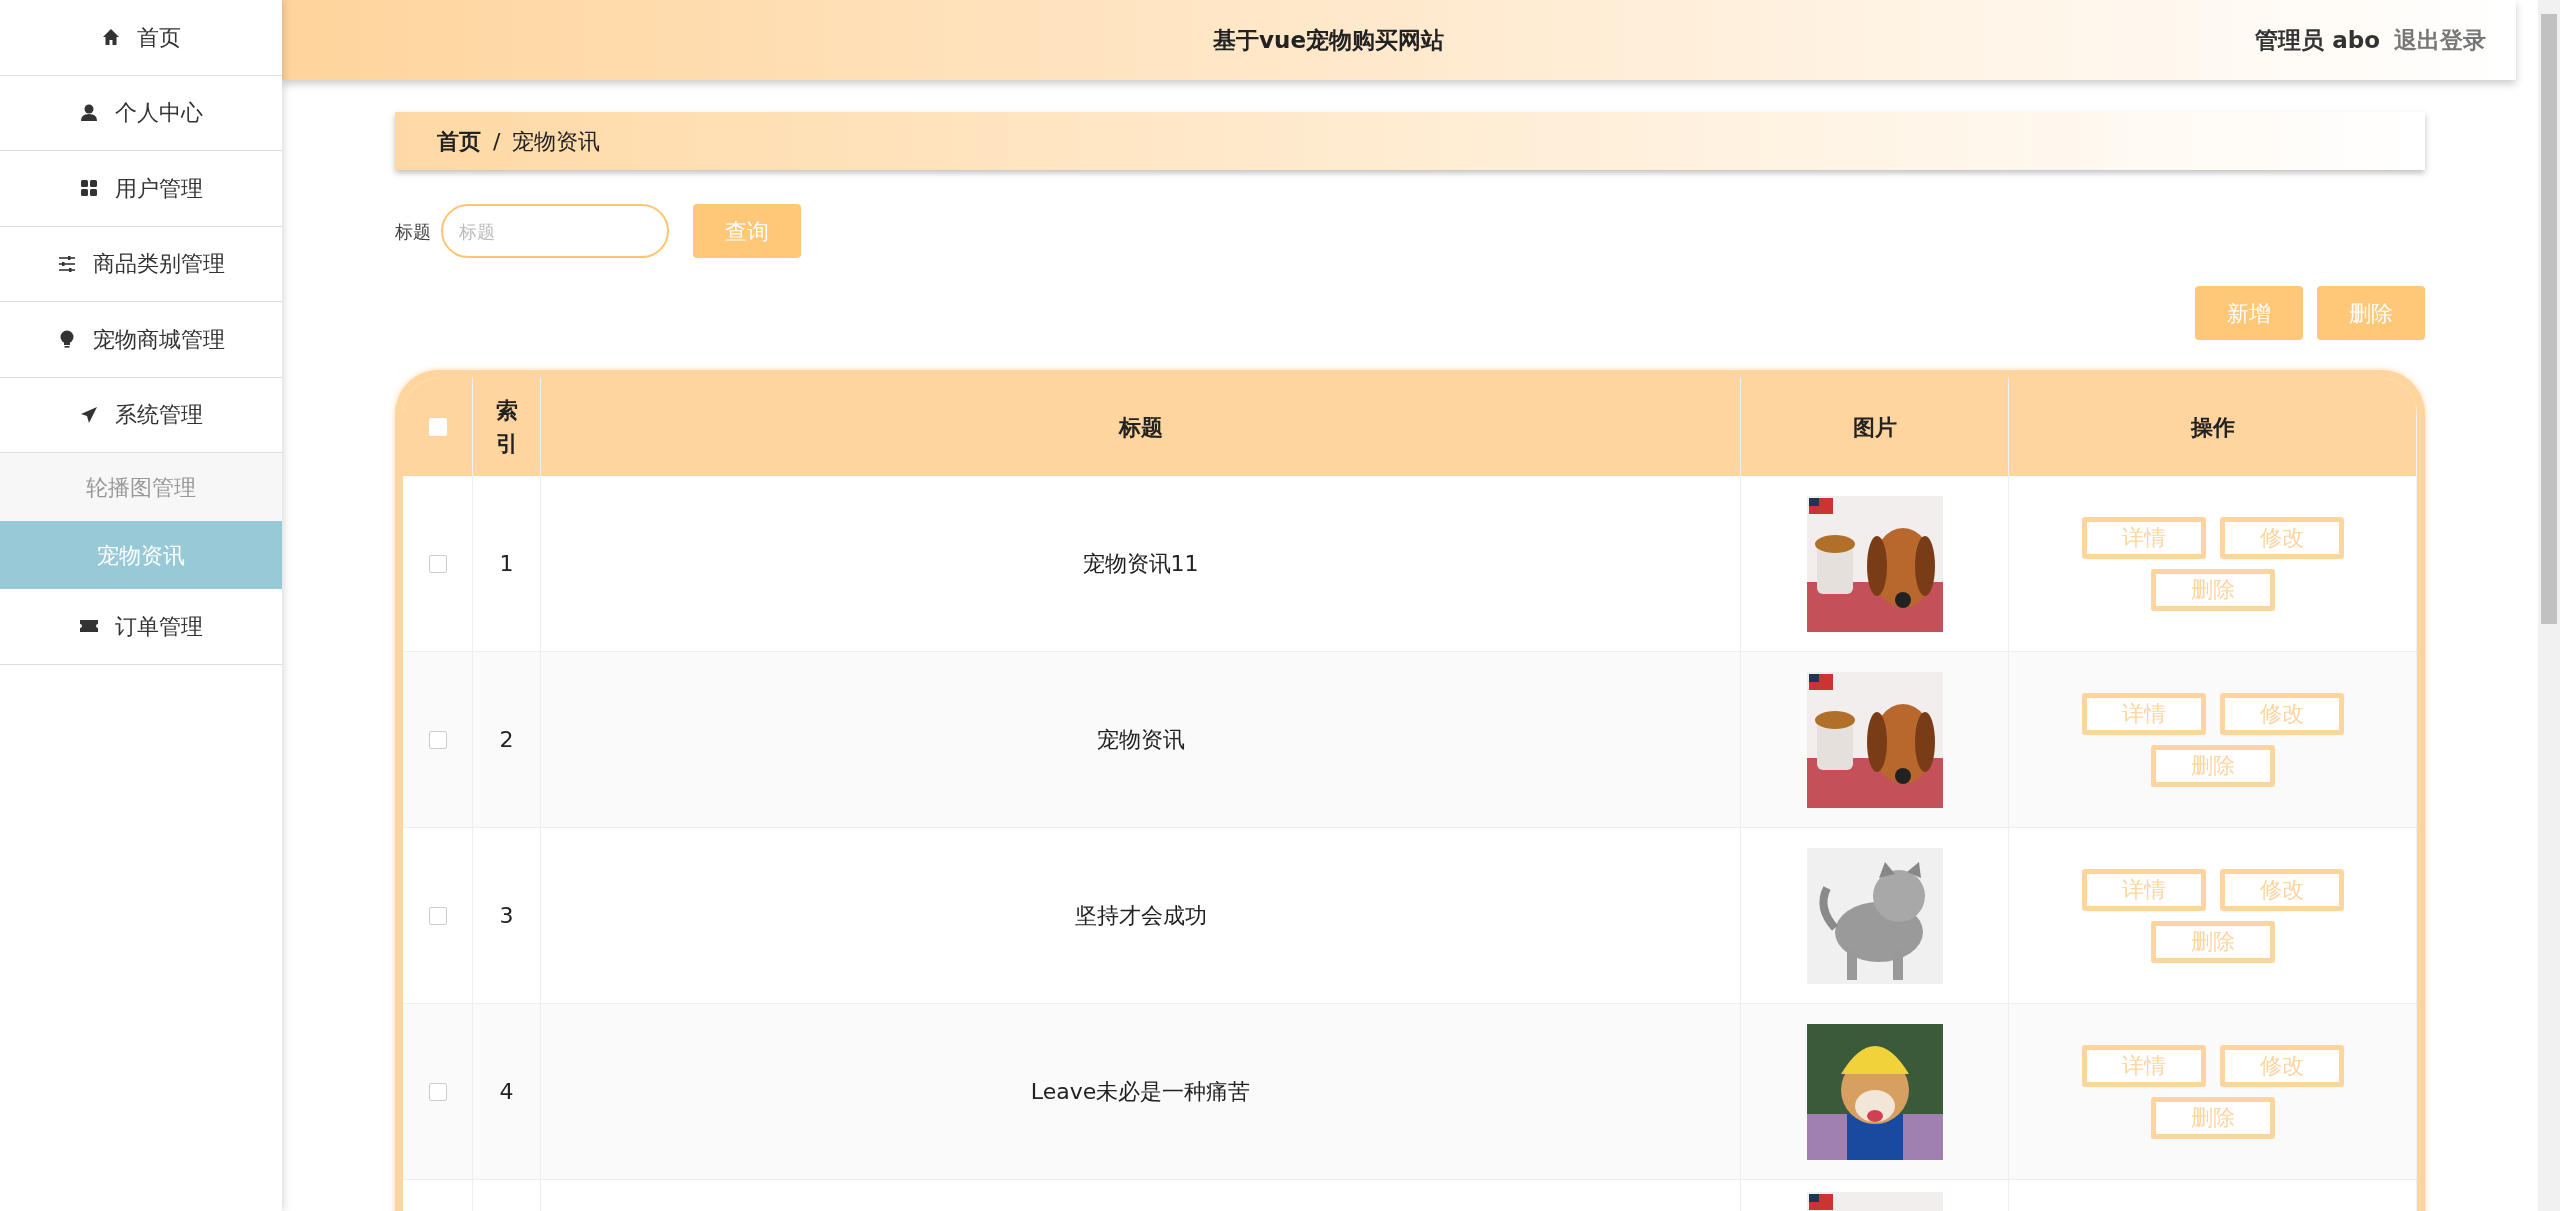 This screenshot has height=1211, width=2560. I want to click on site-title: 基于vue宠物购买网站, so click(1329, 40).